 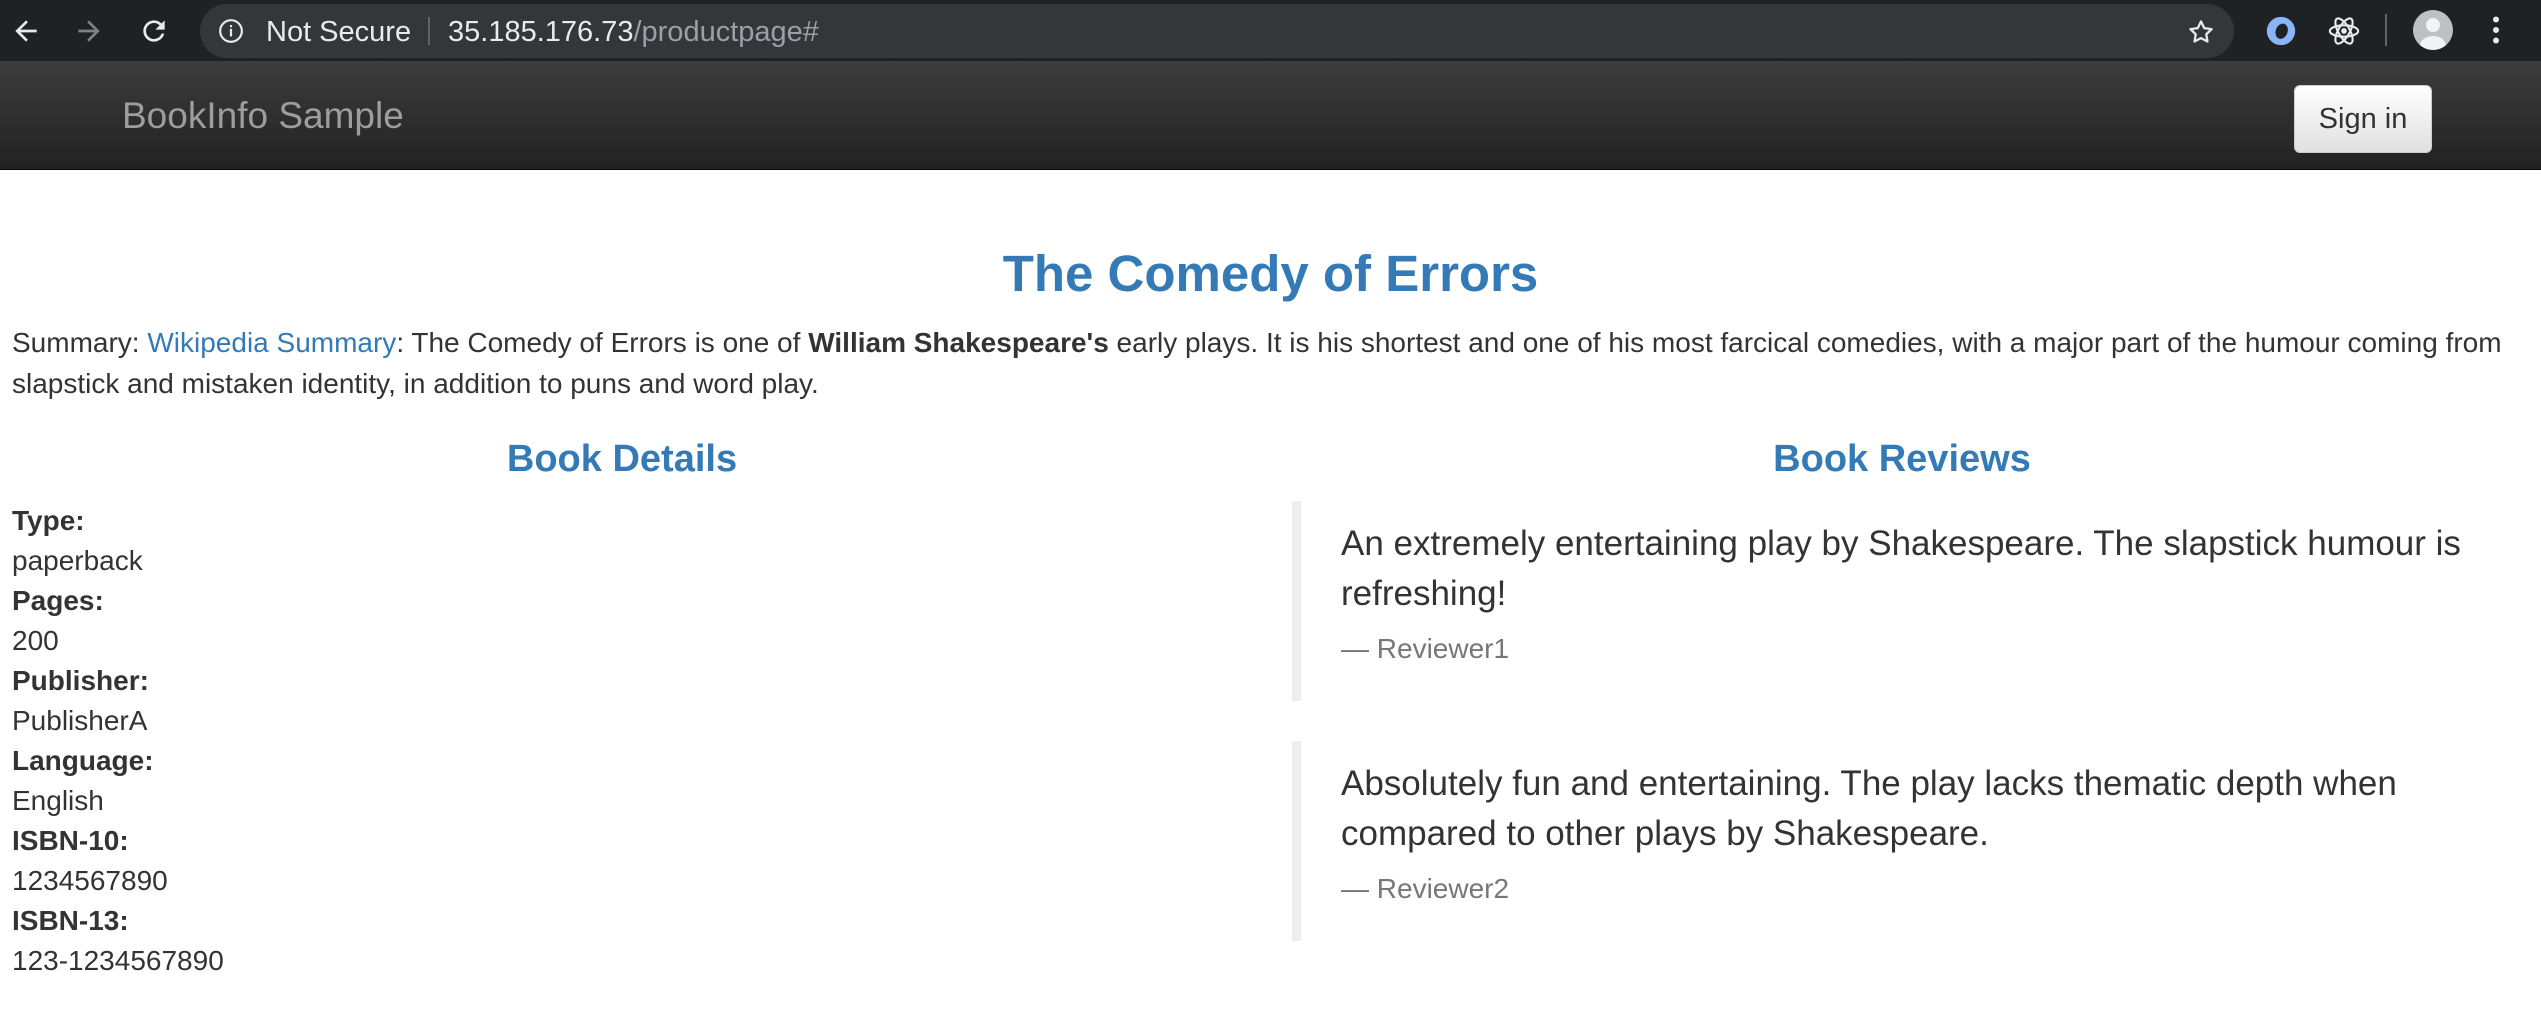 What do you see at coordinates (1902, 459) in the screenshot?
I see `book-reviews-heading: Book Reviews` at bounding box center [1902, 459].